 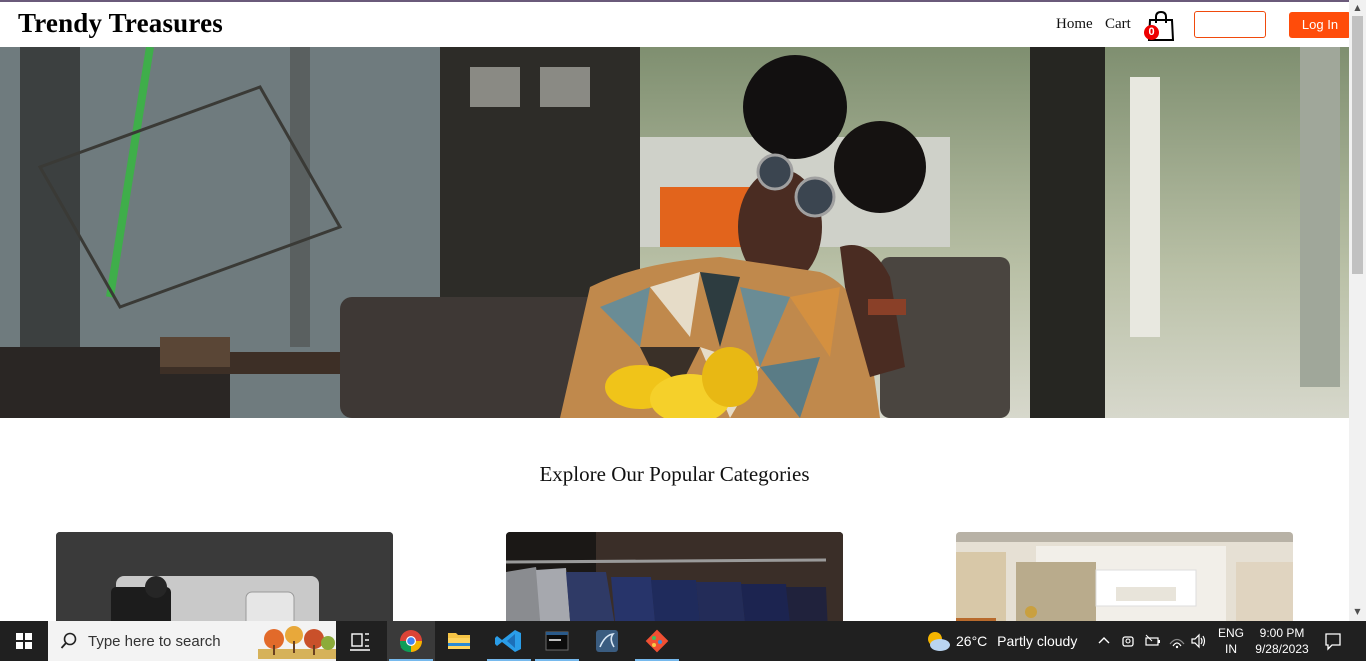 I want to click on signup-button, so click(x=1230, y=24).